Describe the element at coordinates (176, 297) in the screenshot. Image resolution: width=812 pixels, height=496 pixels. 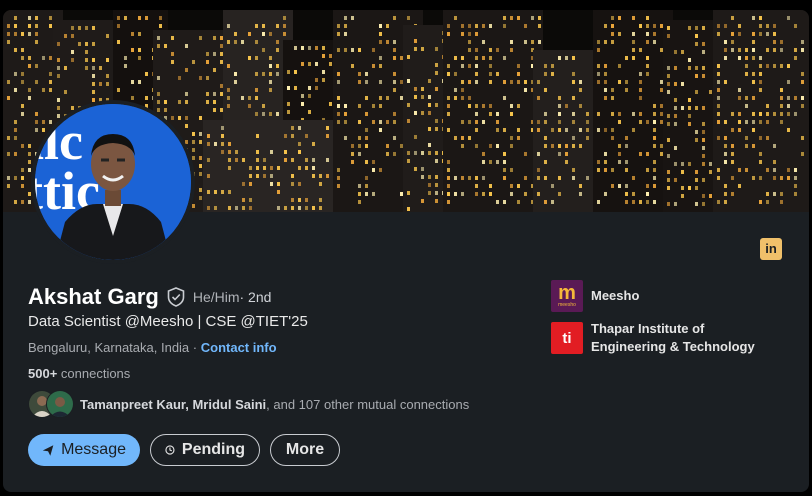
I see `verified-shield-icon` at that location.